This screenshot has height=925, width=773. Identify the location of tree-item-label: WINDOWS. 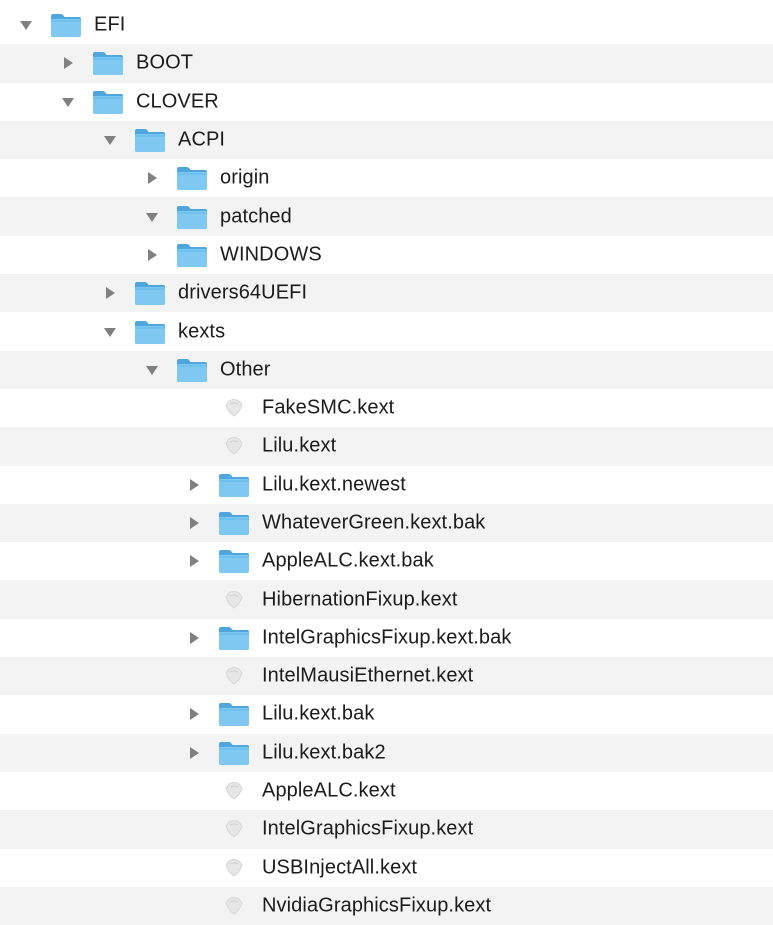
(271, 254).